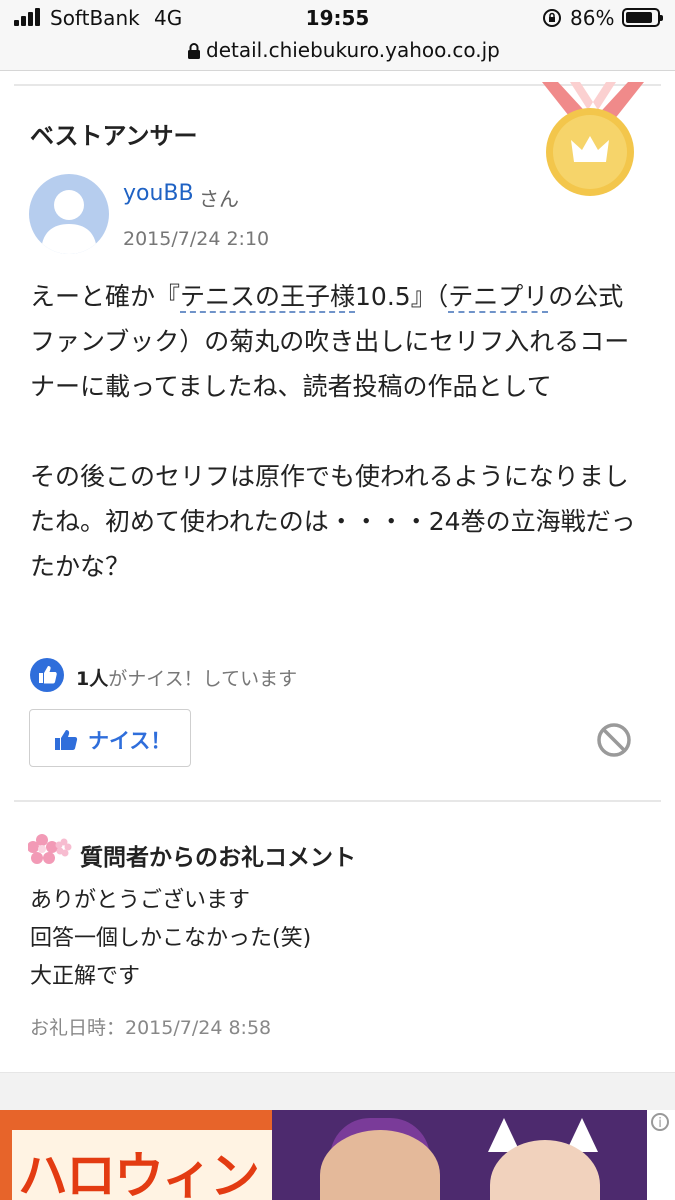 Image resolution: width=675 pixels, height=1200 pixels. Describe the element at coordinates (593, 139) in the screenshot. I see `medal-icon` at that location.